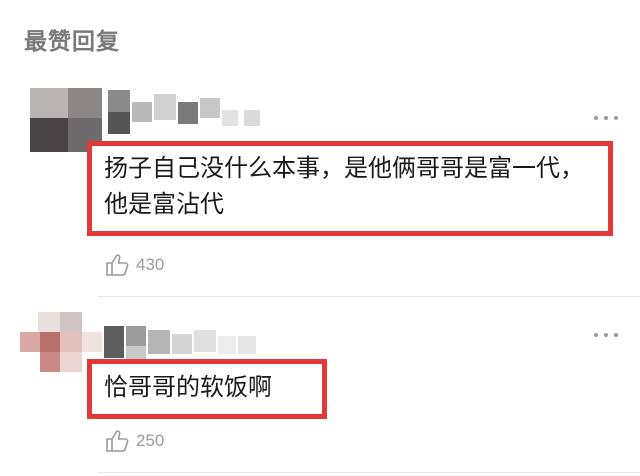 The height and width of the screenshot is (476, 640). Describe the element at coordinates (134, 441) in the screenshot. I see `like-button: 250` at that location.